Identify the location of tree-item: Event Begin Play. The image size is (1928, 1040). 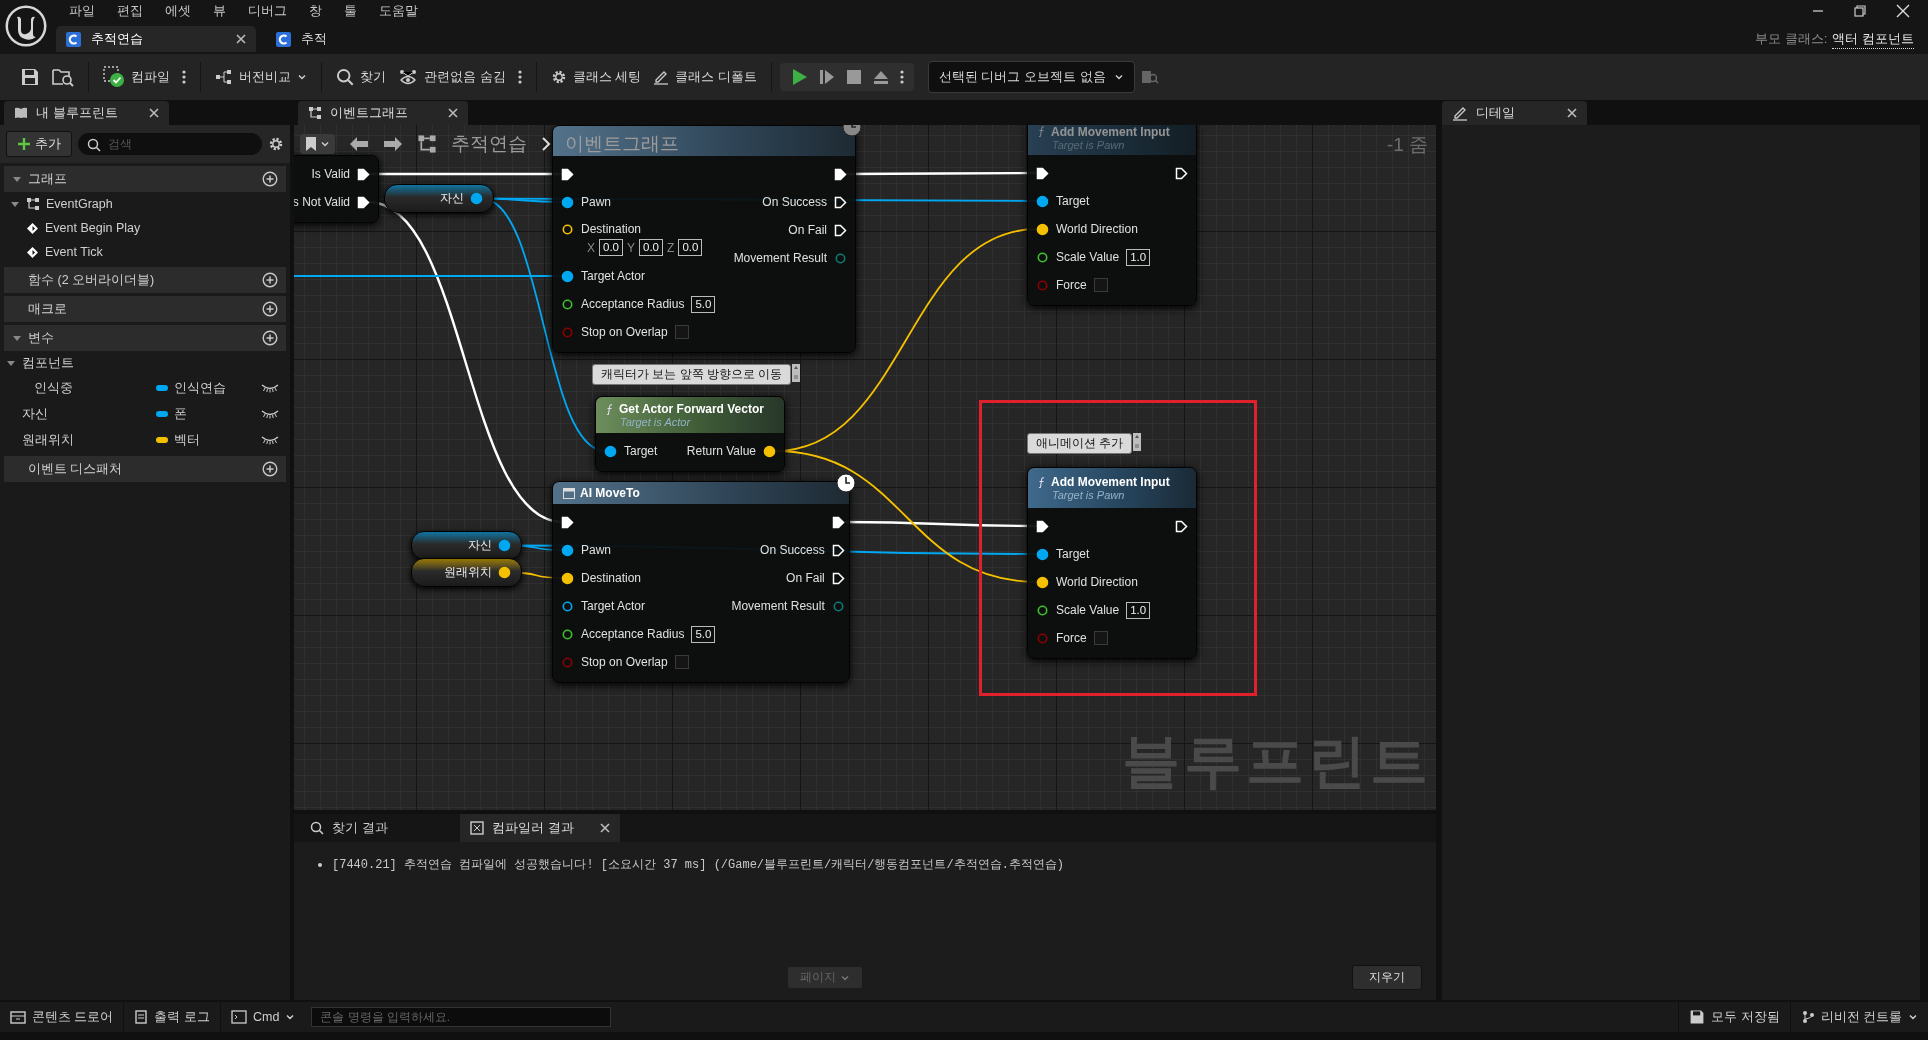
(93, 228).